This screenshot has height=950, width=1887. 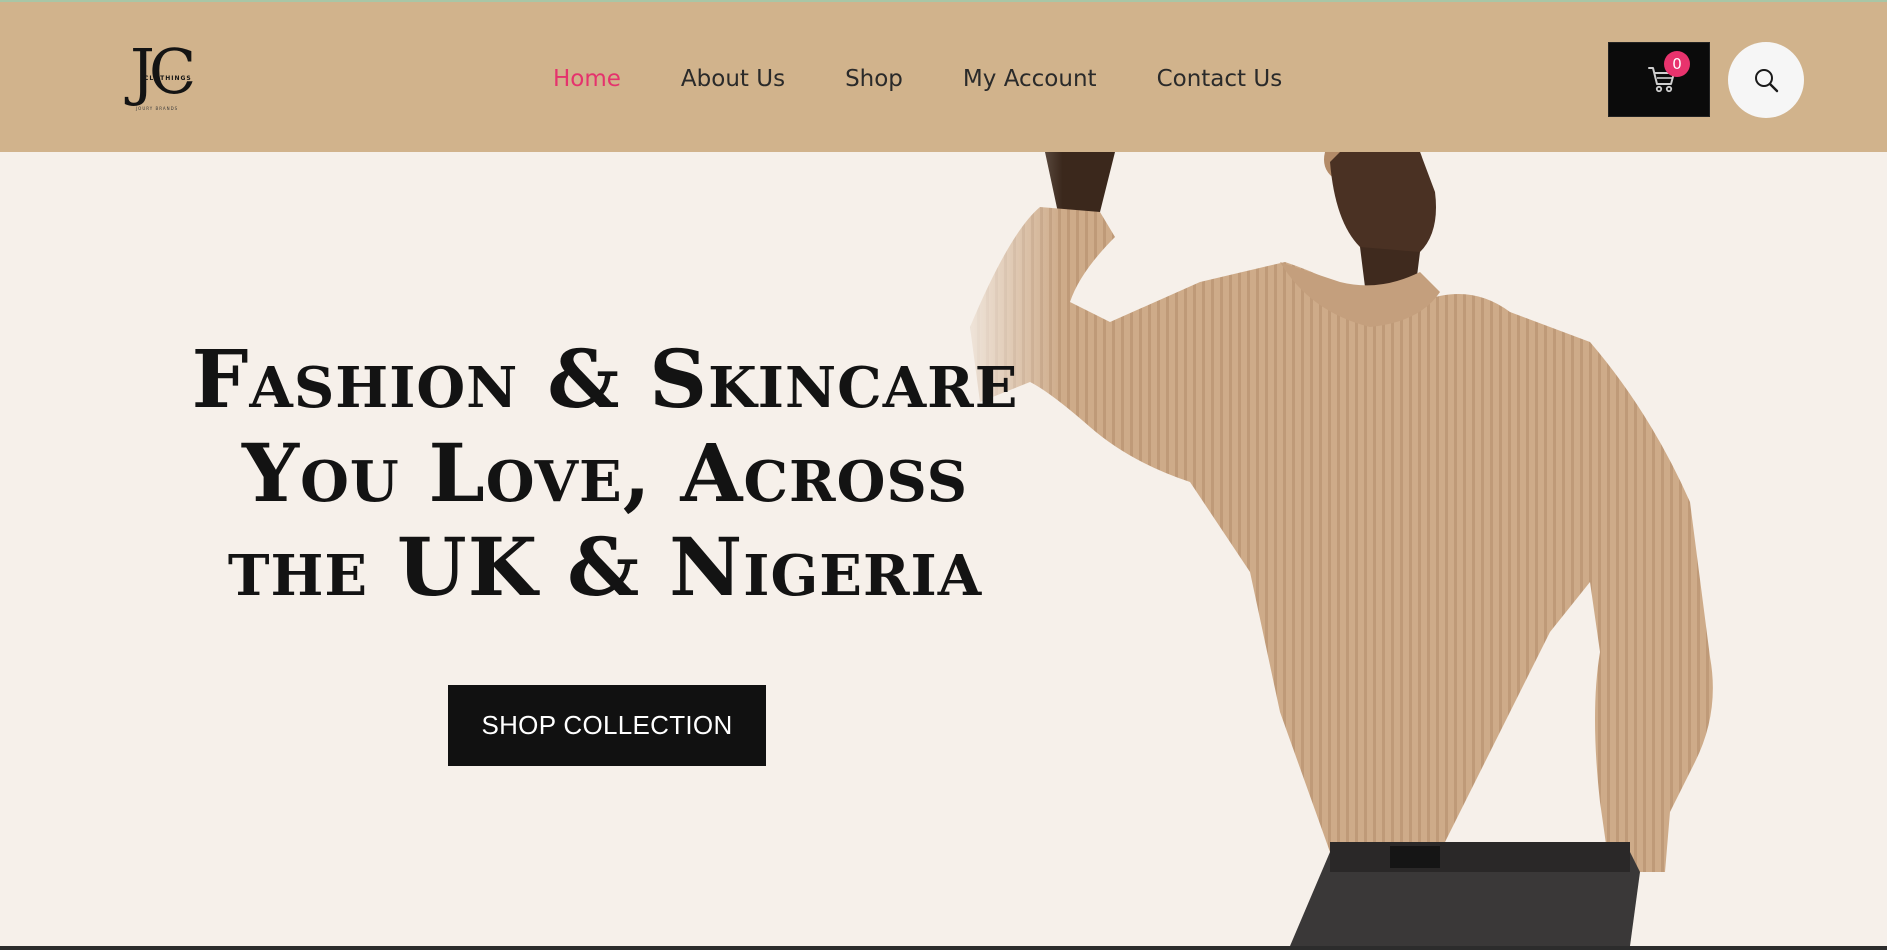 I want to click on search-button, so click(x=1766, y=80).